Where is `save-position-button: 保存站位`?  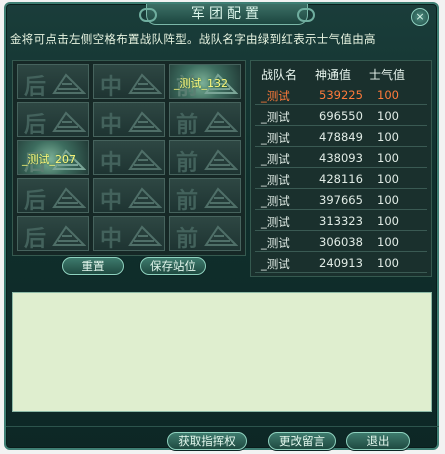
save-position-button: 保存站位 is located at coordinates (173, 266).